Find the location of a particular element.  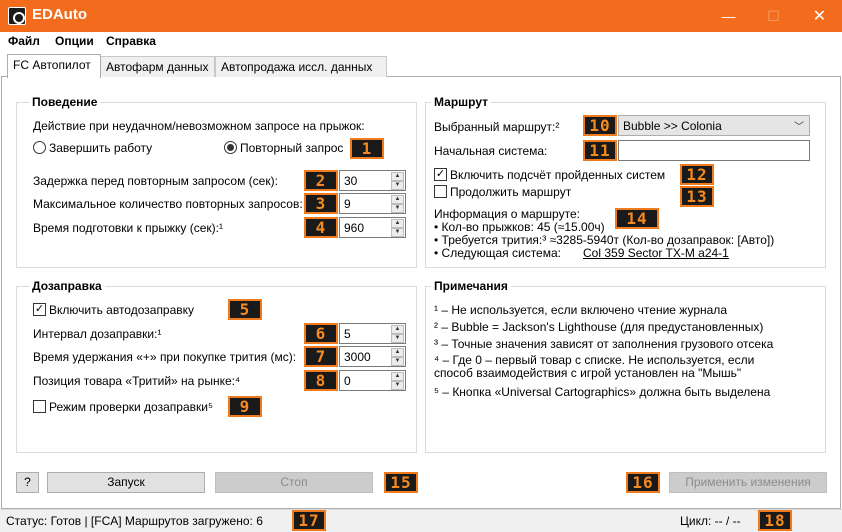

radio-retry is located at coordinates (230, 147).